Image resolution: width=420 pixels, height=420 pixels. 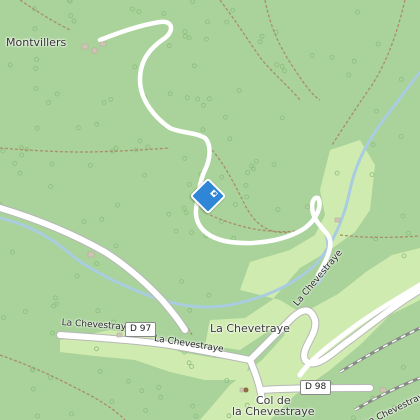 What do you see at coordinates (273, 411) in the screenshot?
I see `pass-label-line2: la Chevestraye` at bounding box center [273, 411].